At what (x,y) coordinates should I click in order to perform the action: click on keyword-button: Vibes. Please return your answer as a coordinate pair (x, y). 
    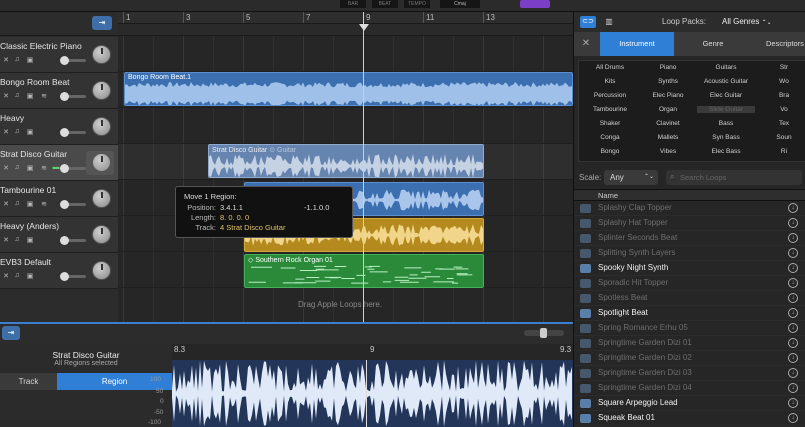
    Looking at the image, I should click on (668, 151).